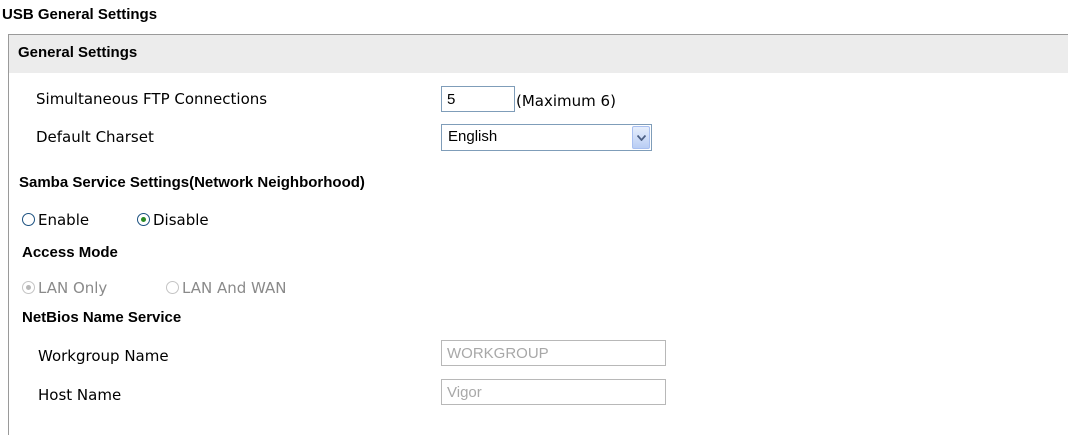 The image size is (1068, 435). Describe the element at coordinates (172, 287) in the screenshot. I see `lan-and-wan-radio` at that location.